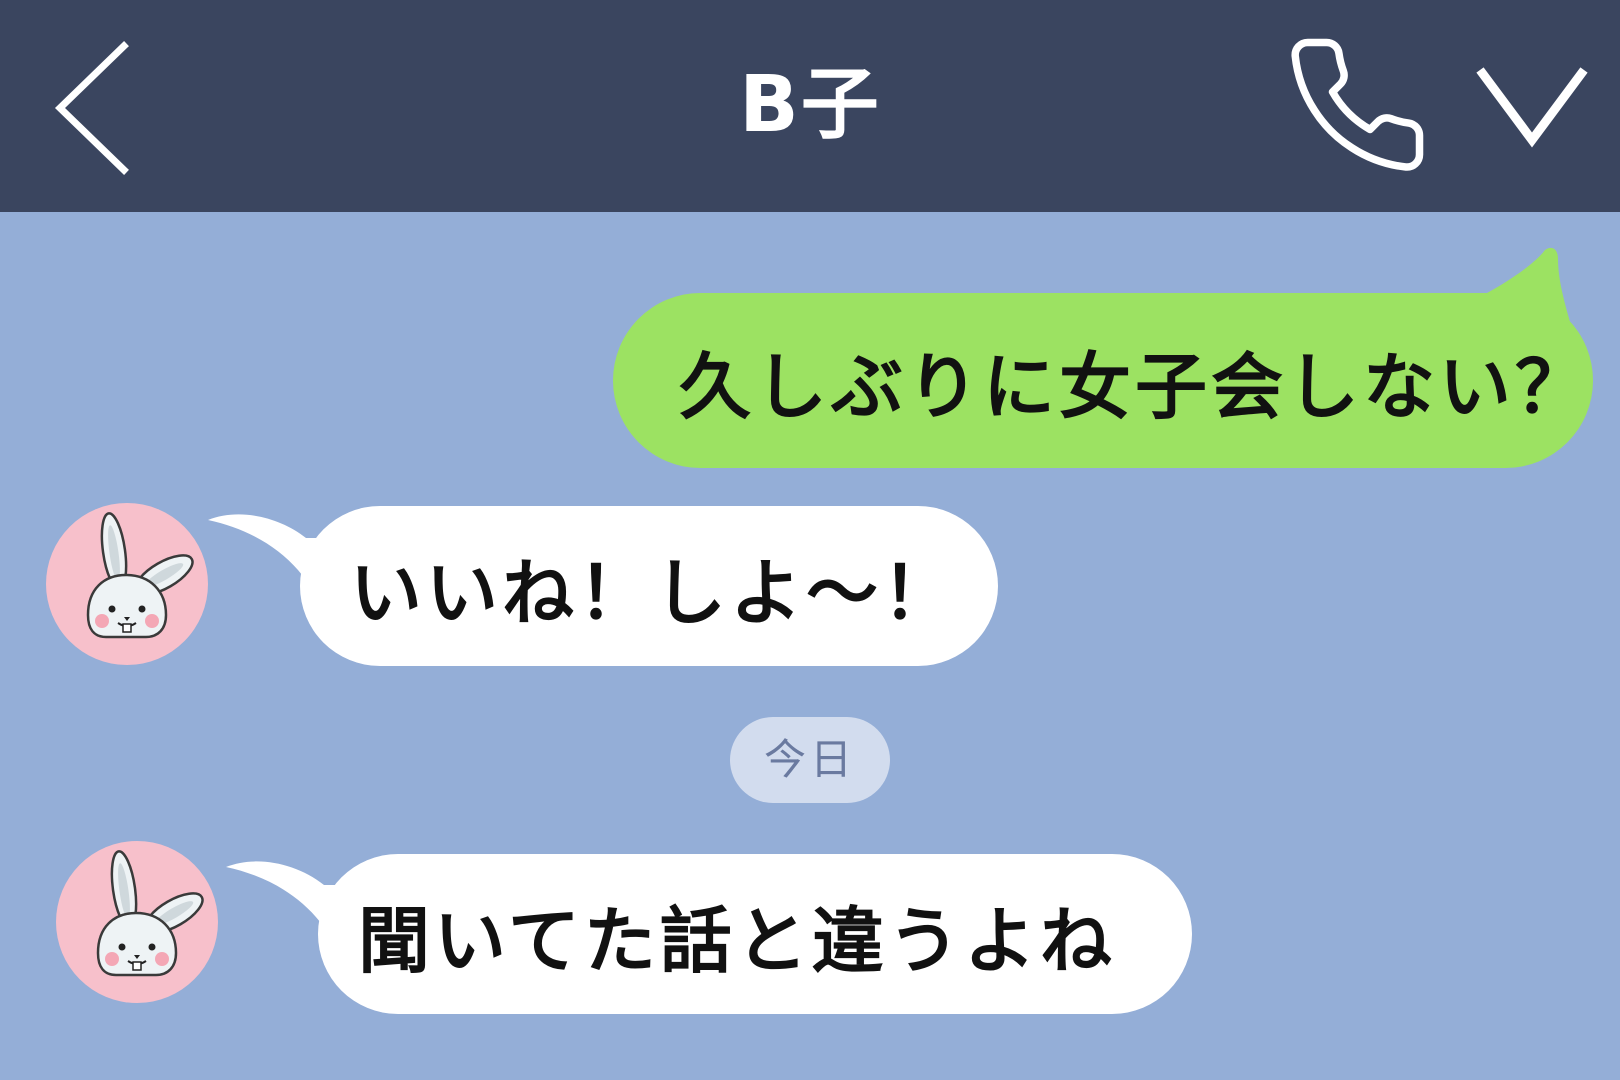 This screenshot has height=1080, width=1620. Describe the element at coordinates (96, 108) in the screenshot. I see `back-chevron-icon` at that location.